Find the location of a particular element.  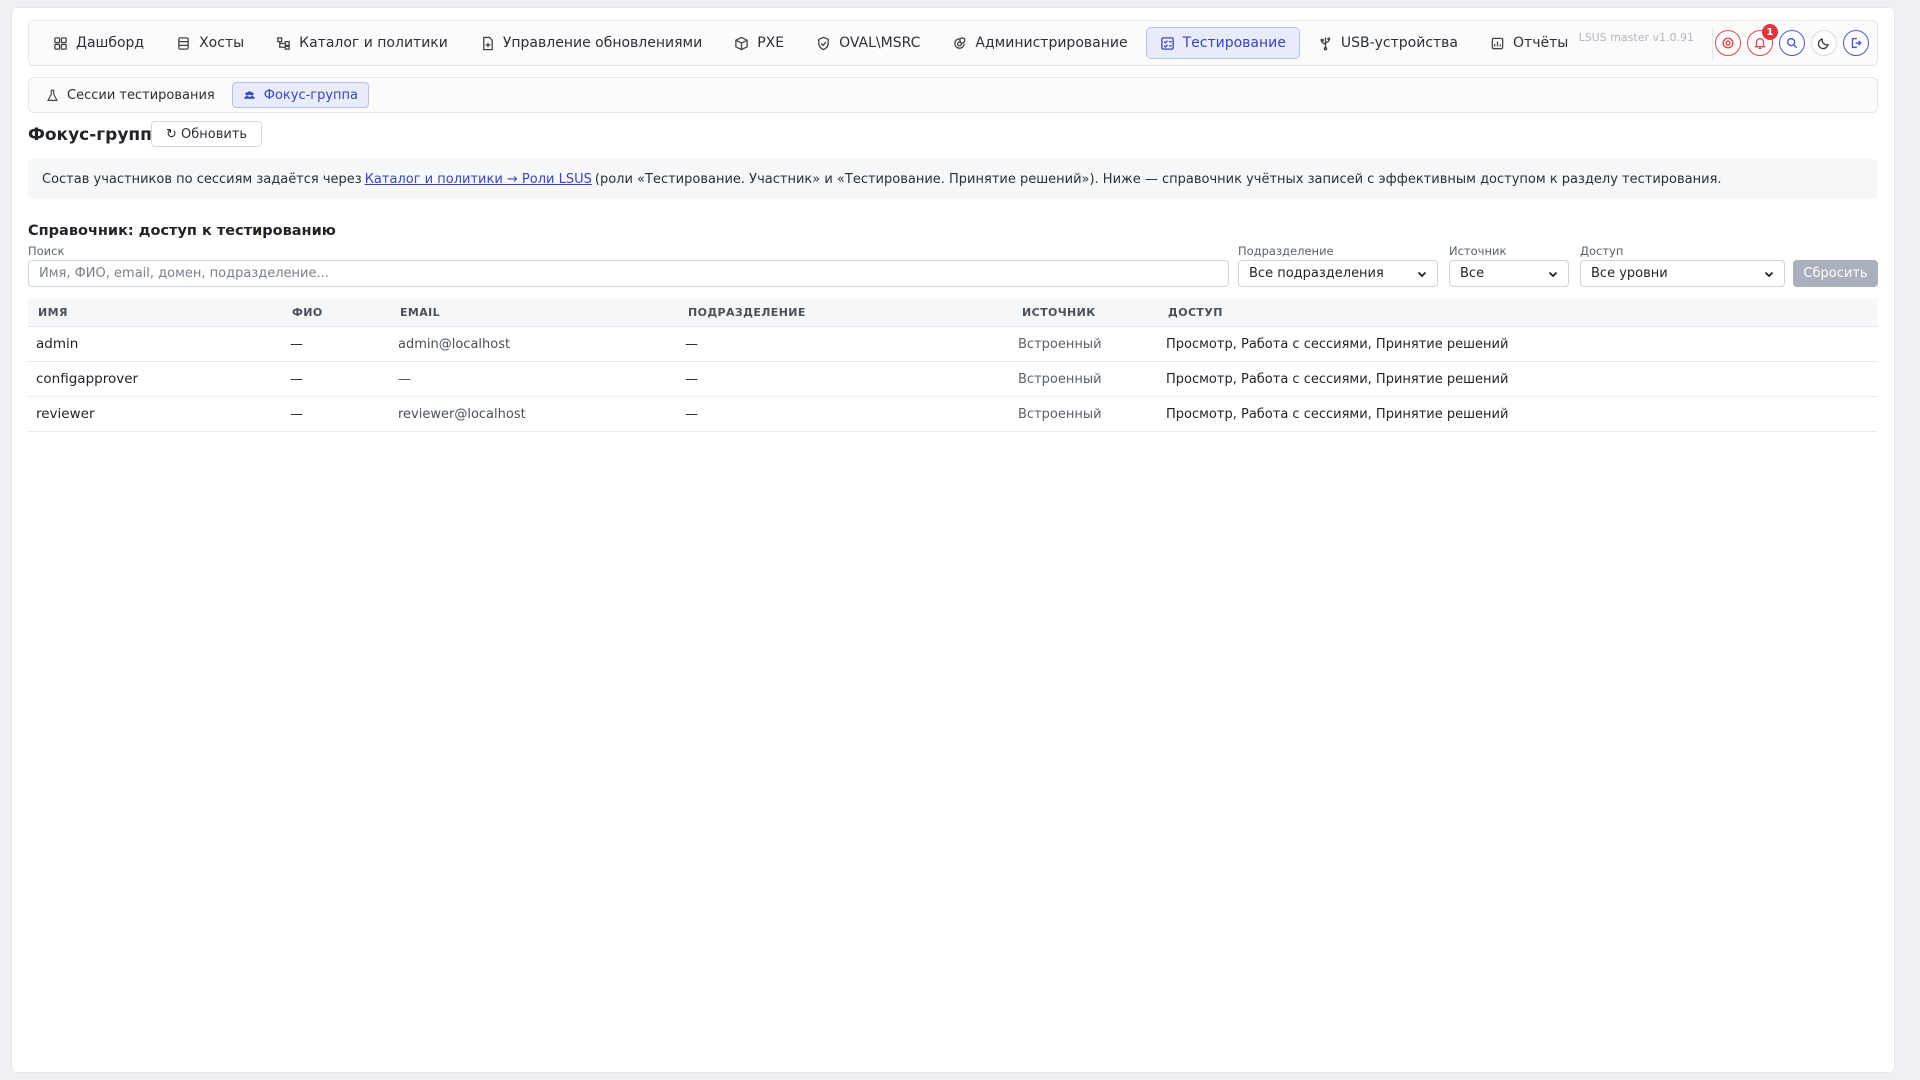

dept-select: Все подразделения is located at coordinates (1338, 273).